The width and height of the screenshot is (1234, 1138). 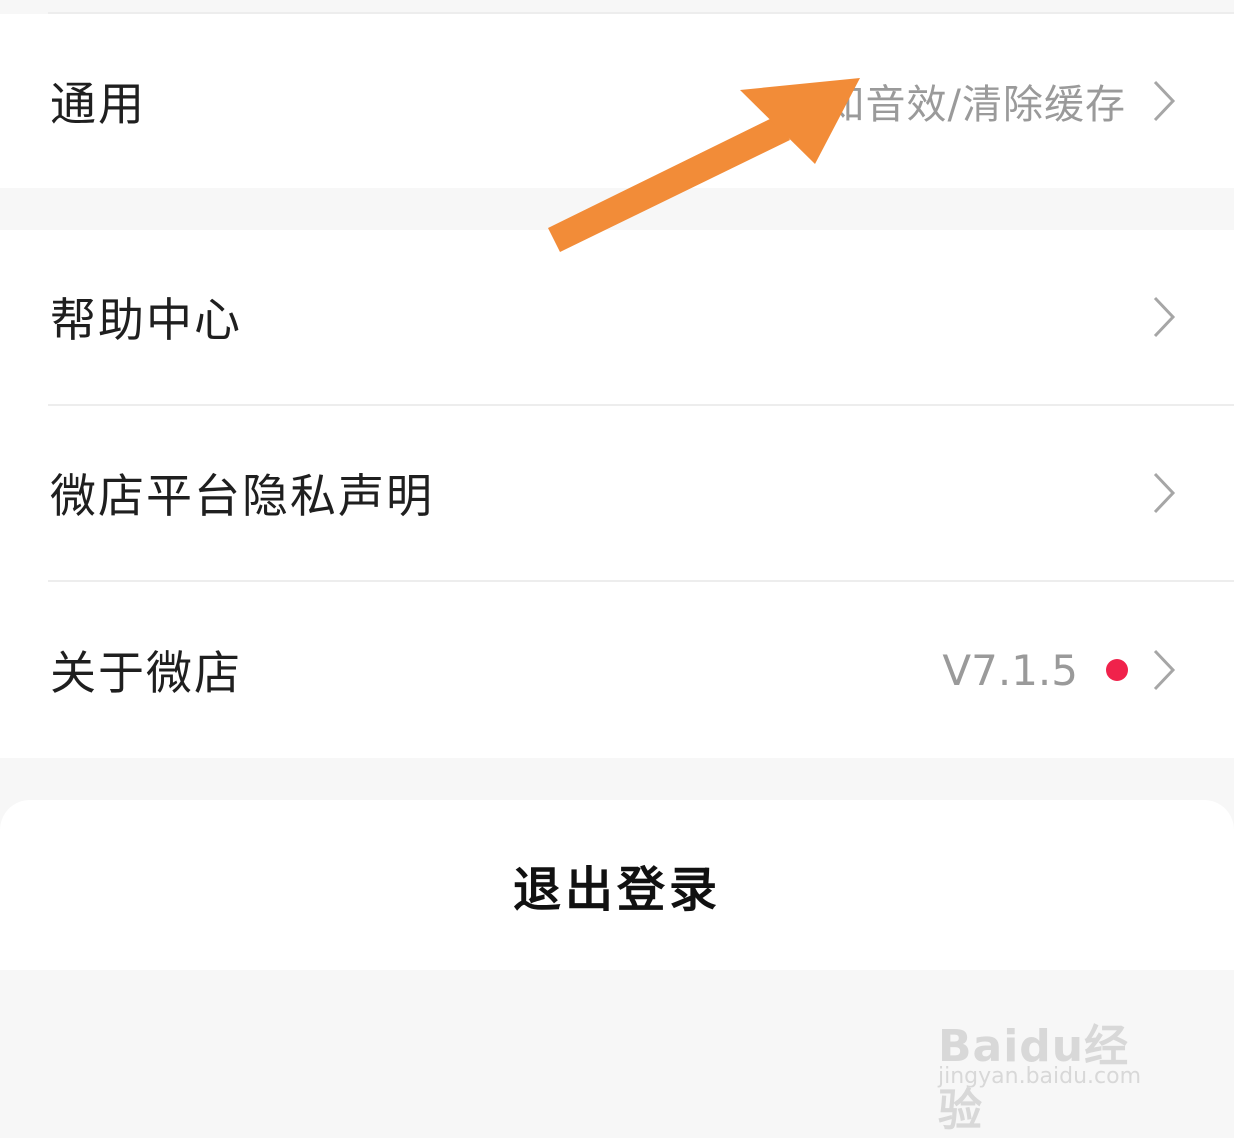 What do you see at coordinates (98, 104) in the screenshot?
I see `general-label: 通用` at bounding box center [98, 104].